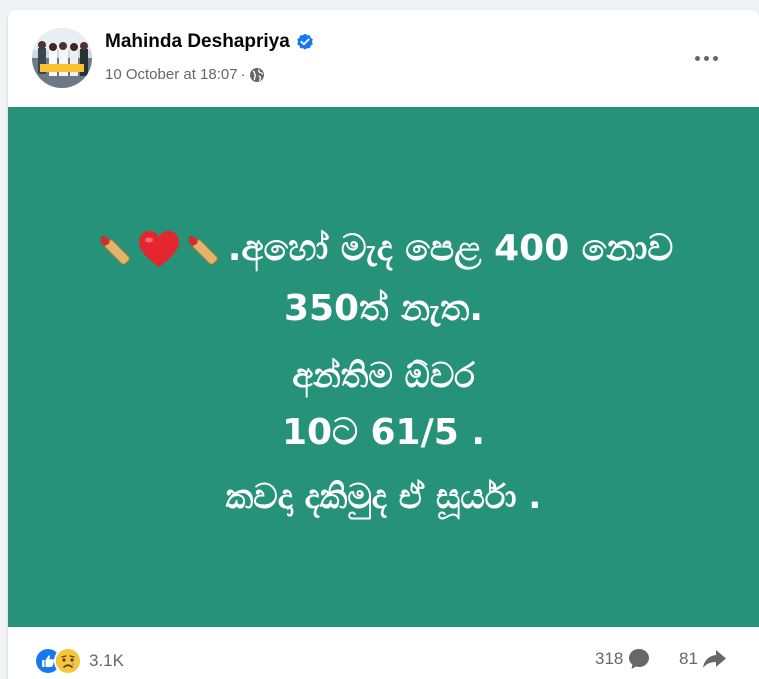  Describe the element at coordinates (688, 658) in the screenshot. I see `shares-count: 81` at that location.